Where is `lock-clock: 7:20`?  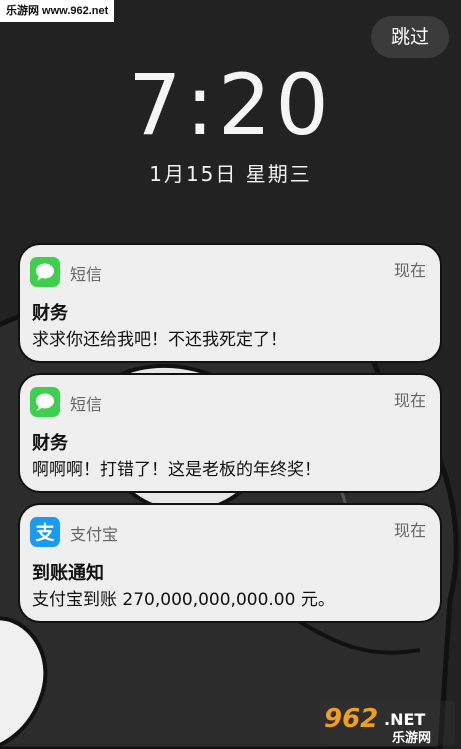 lock-clock: 7:20 is located at coordinates (230, 105).